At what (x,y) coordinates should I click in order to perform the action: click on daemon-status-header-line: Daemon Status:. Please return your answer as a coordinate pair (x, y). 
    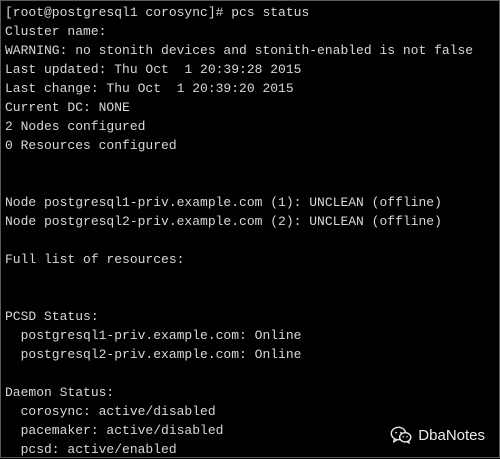
    Looking at the image, I should click on (60, 392).